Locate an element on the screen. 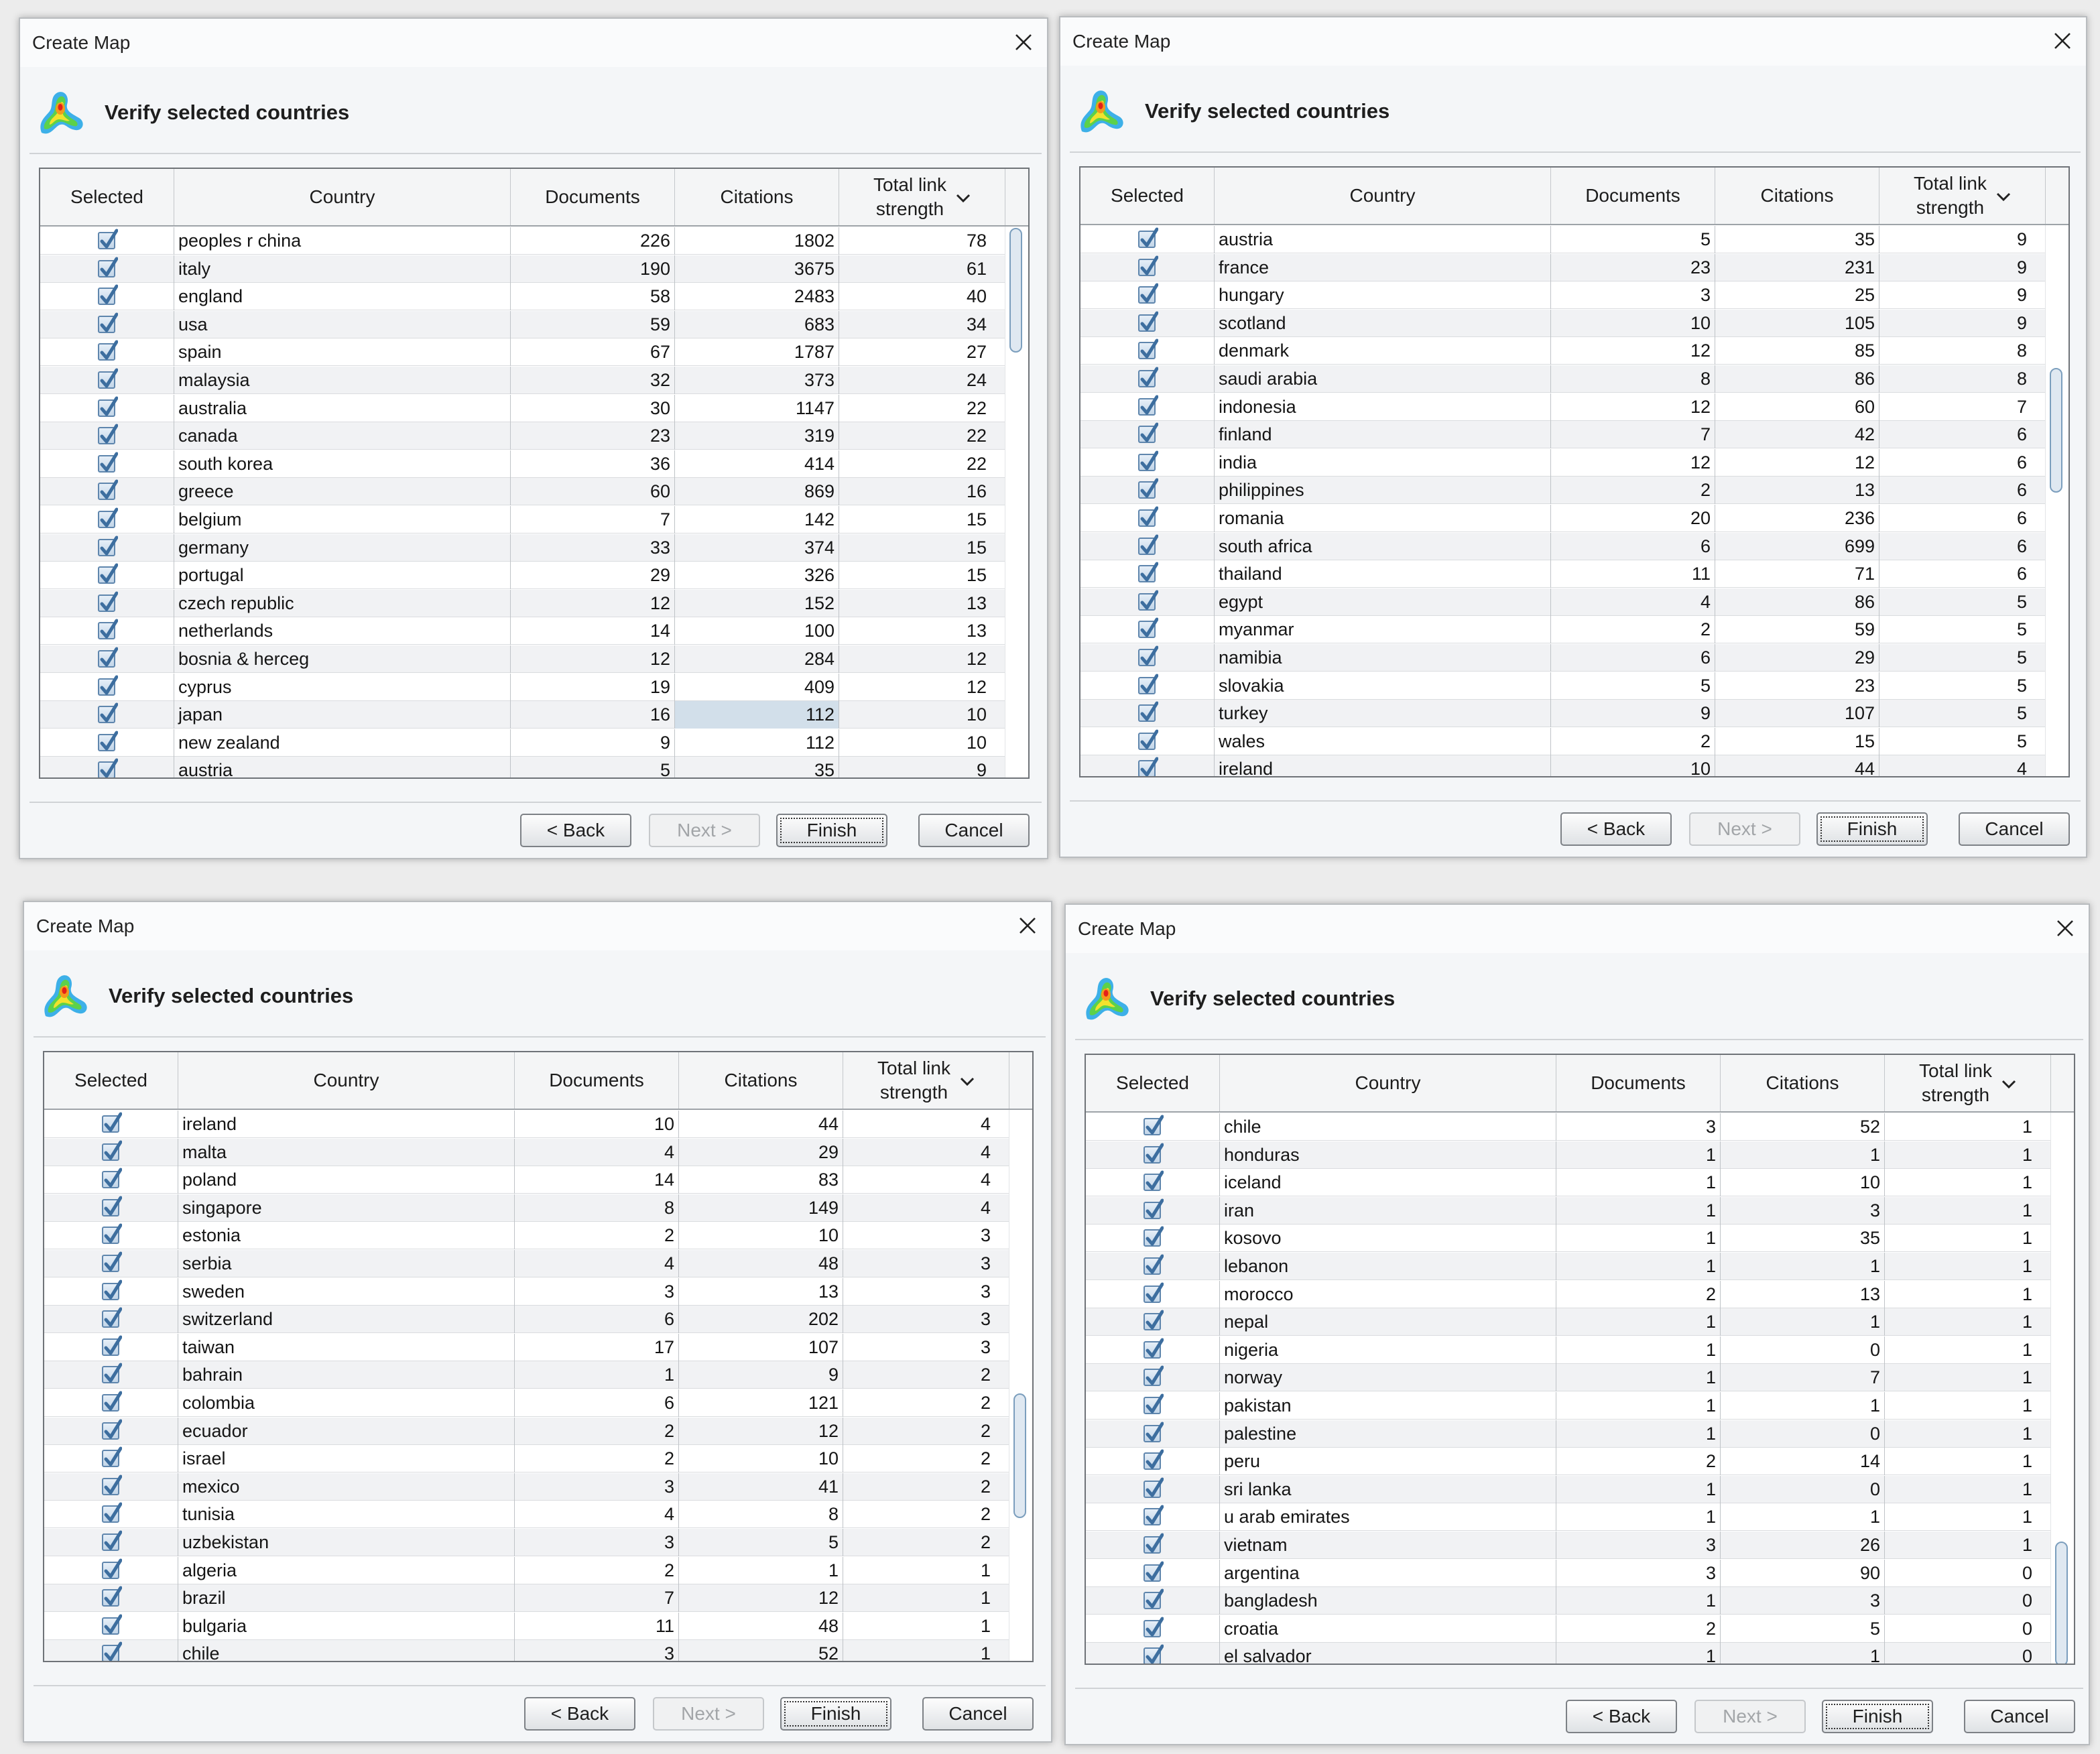 This screenshot has width=2100, height=1754. table-row: italy 190 3675 61 is located at coordinates (522, 269).